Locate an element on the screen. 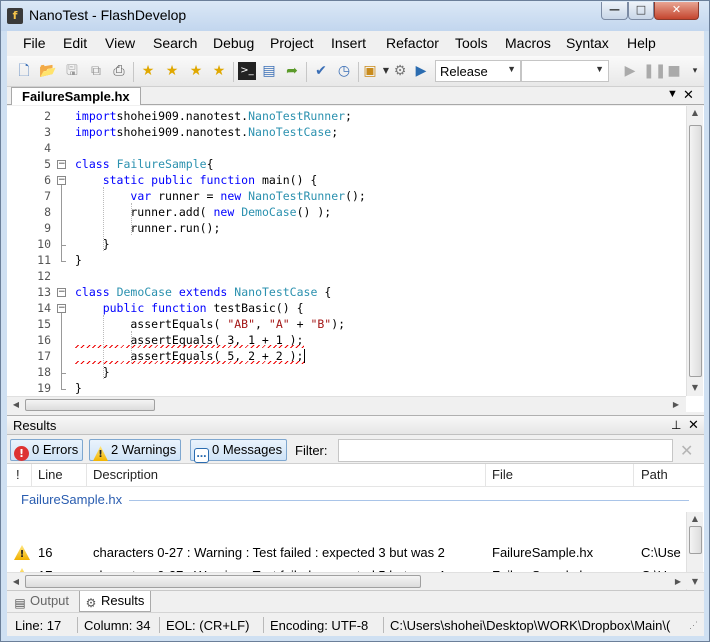 The width and height of the screenshot is (710, 642). code-line: importshohei909.nanotest.NanoTestCase; is located at coordinates (206, 132).